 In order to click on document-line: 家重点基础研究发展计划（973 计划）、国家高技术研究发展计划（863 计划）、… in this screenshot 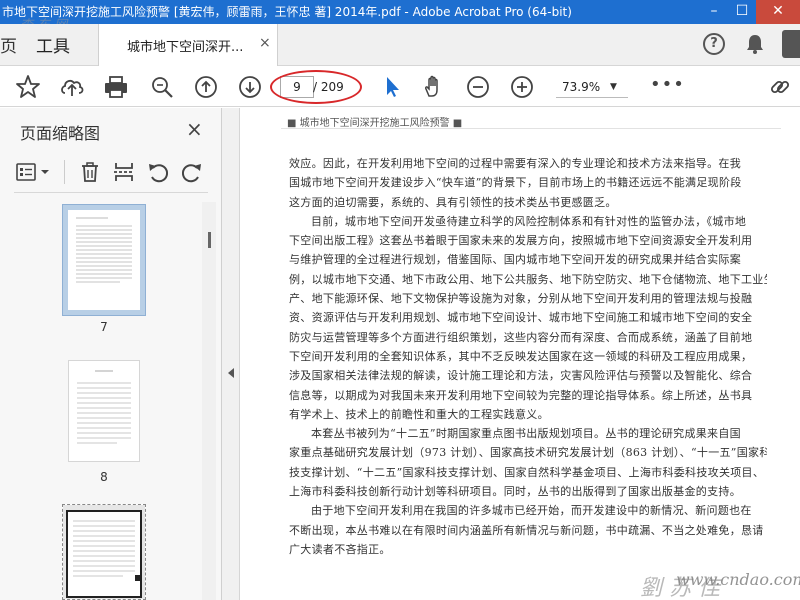, I will do `click(528, 453)`.